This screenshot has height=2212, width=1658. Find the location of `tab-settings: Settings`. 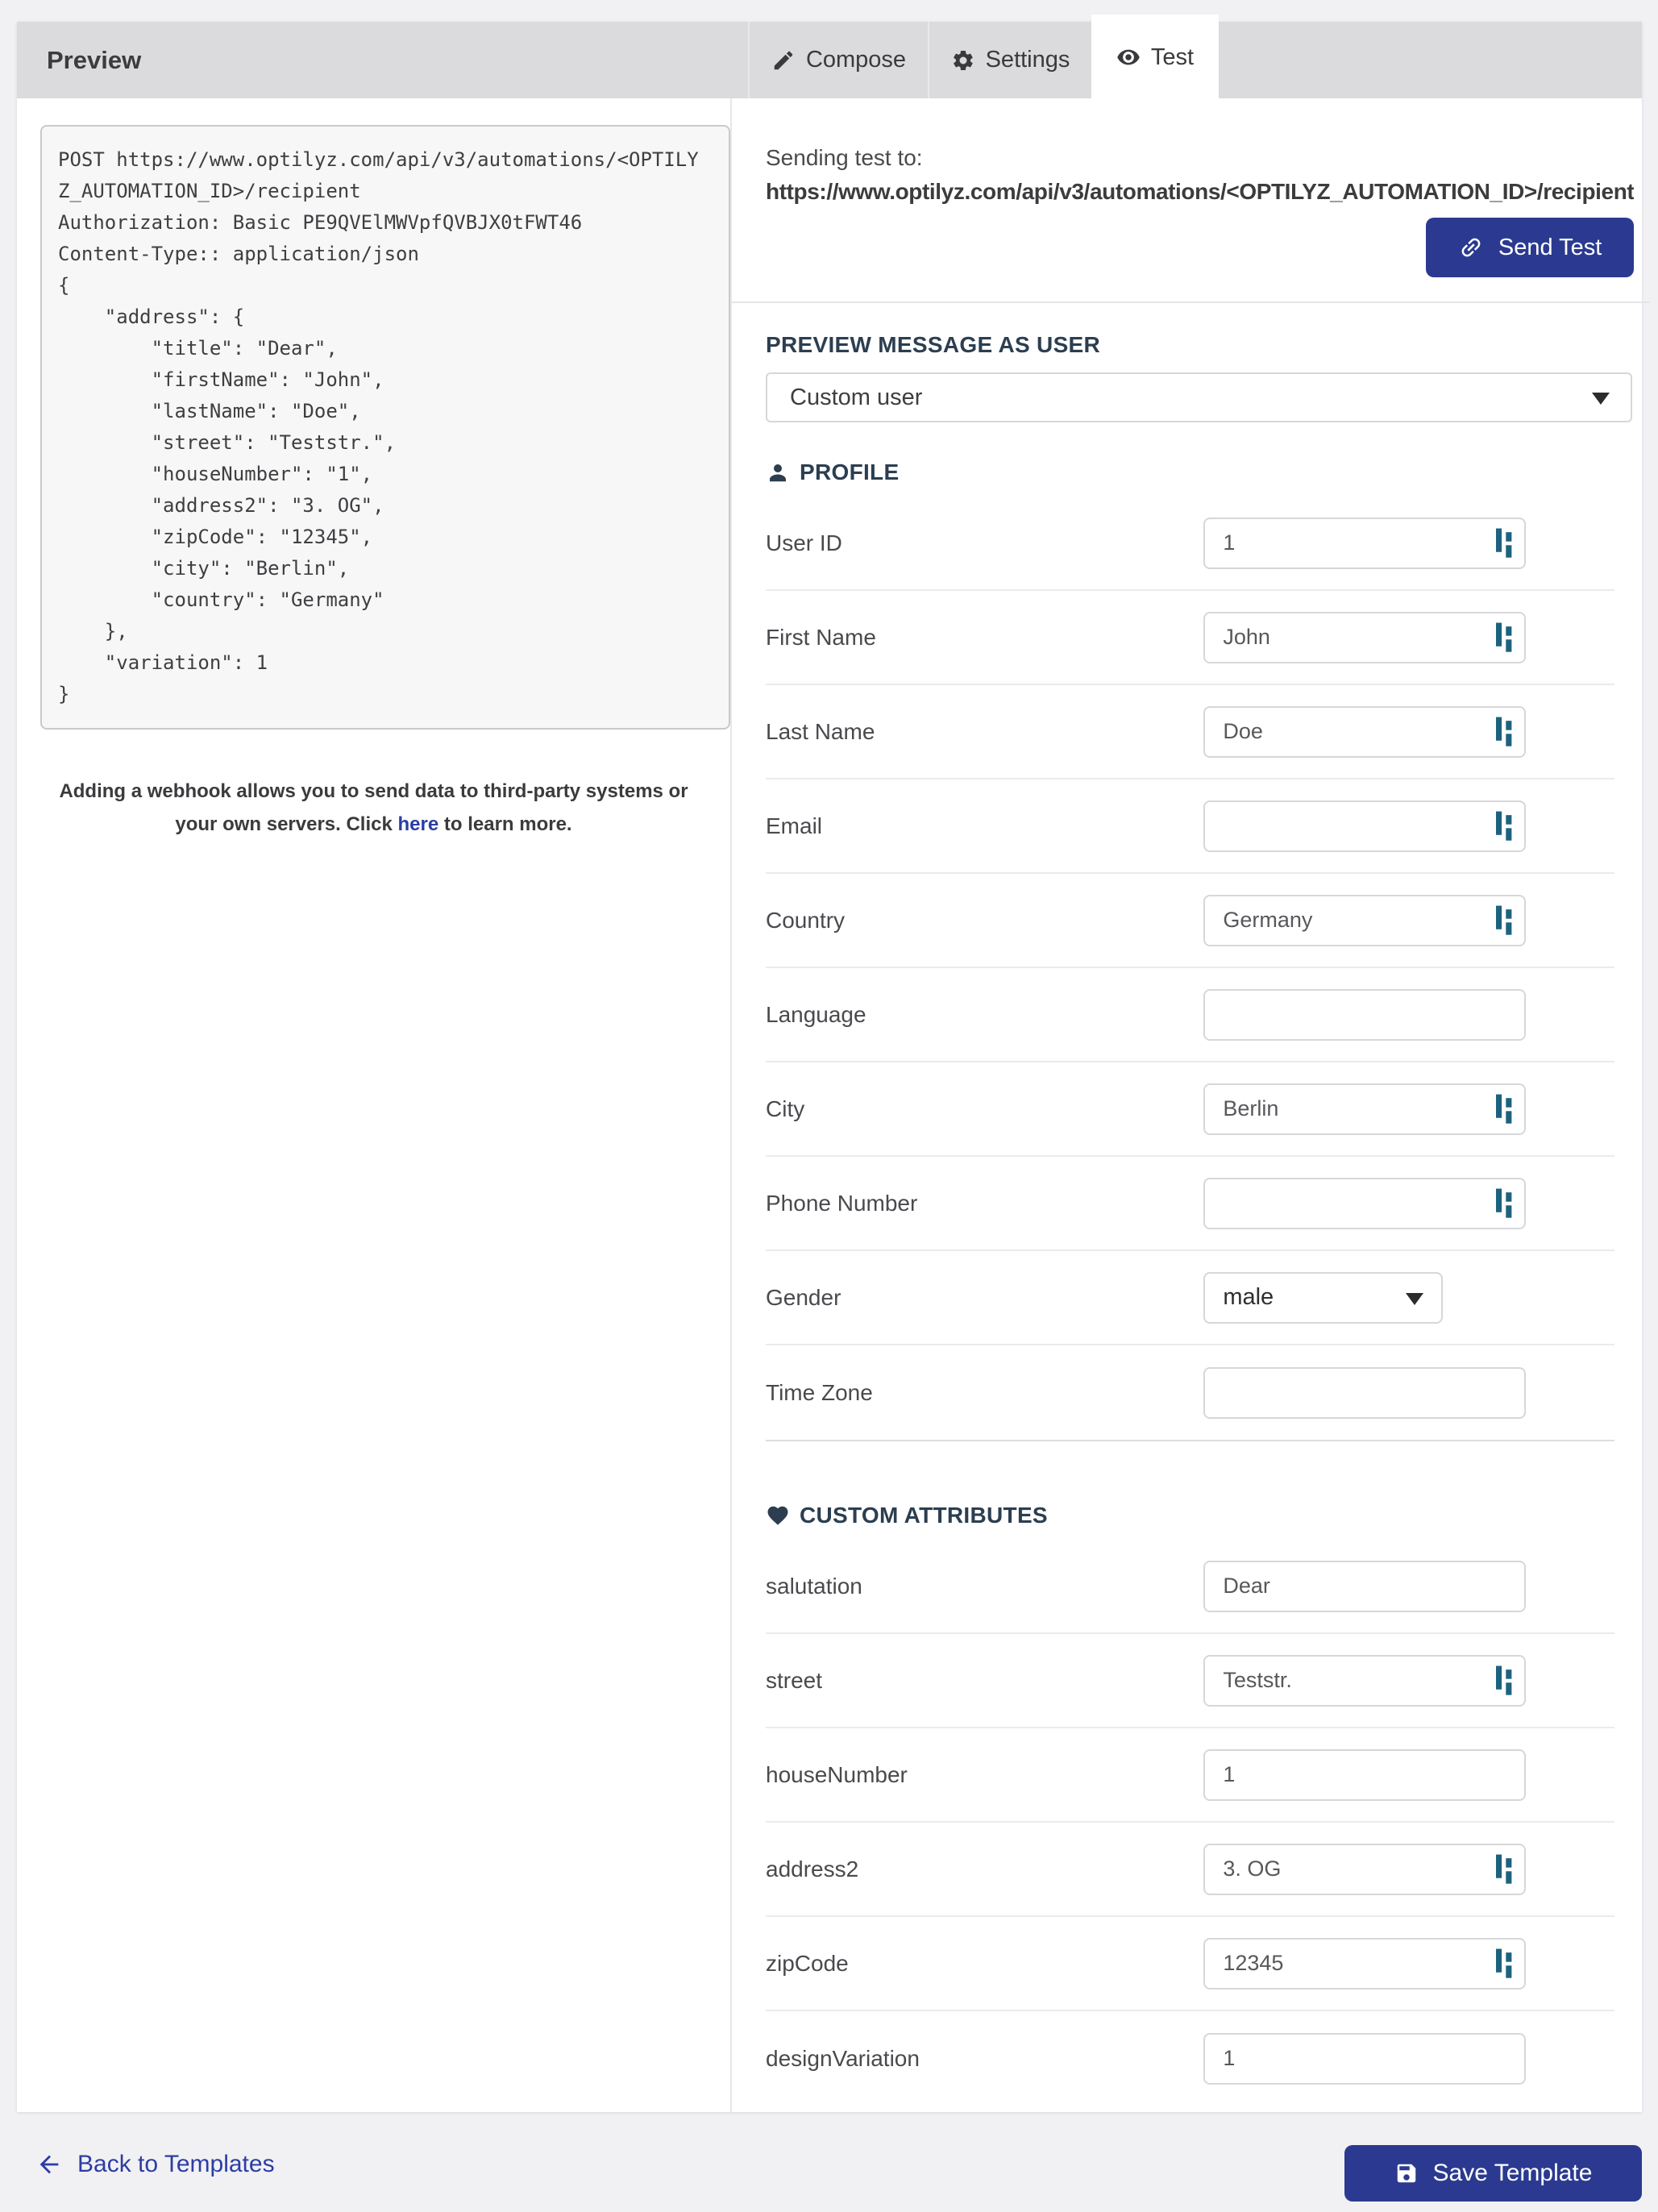

tab-settings: Settings is located at coordinates (1010, 60).